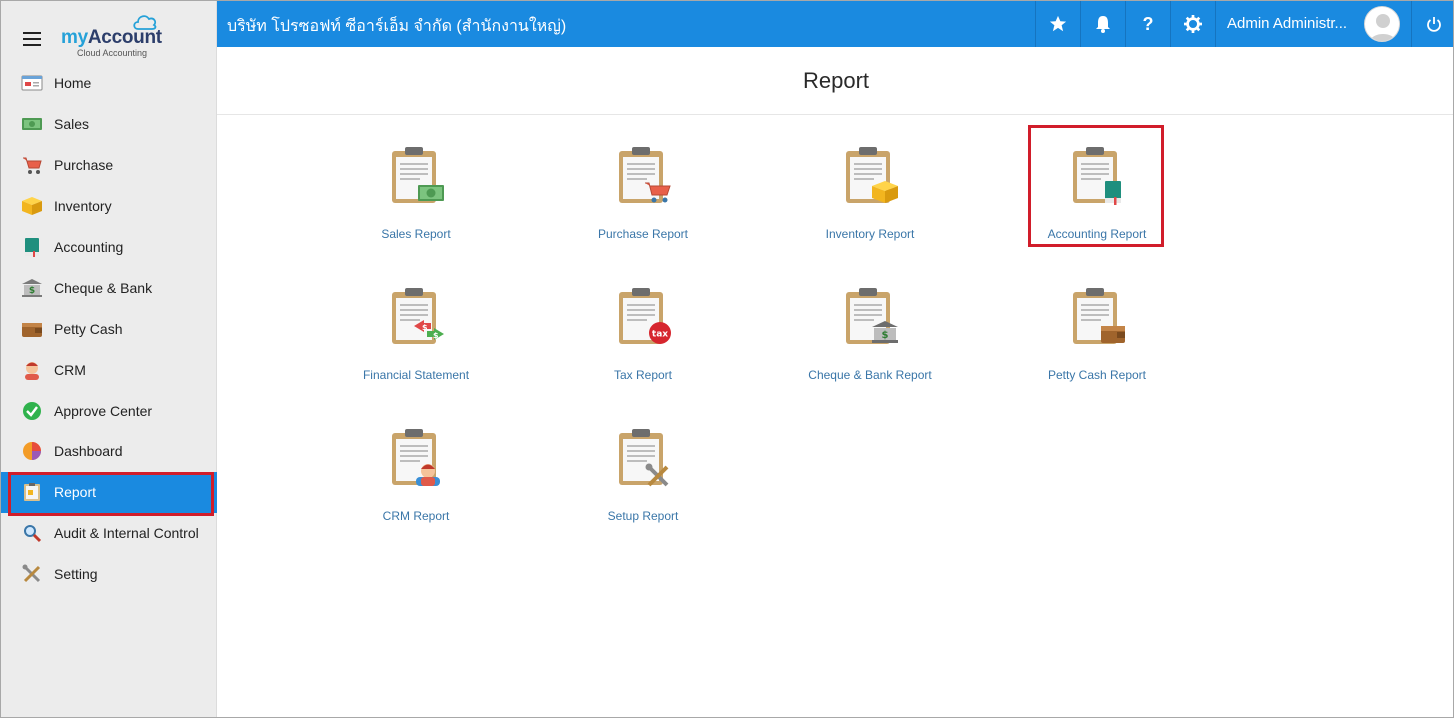 Image resolution: width=1454 pixels, height=718 pixels. I want to click on notifications-button, so click(1102, 24).